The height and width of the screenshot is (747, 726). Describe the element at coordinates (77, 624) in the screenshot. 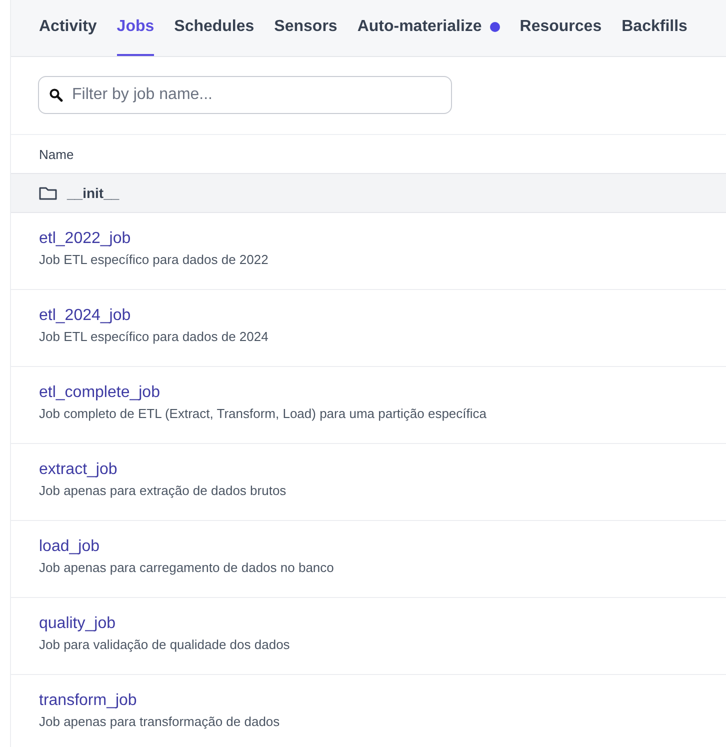

I see `job-link: quality_job` at that location.